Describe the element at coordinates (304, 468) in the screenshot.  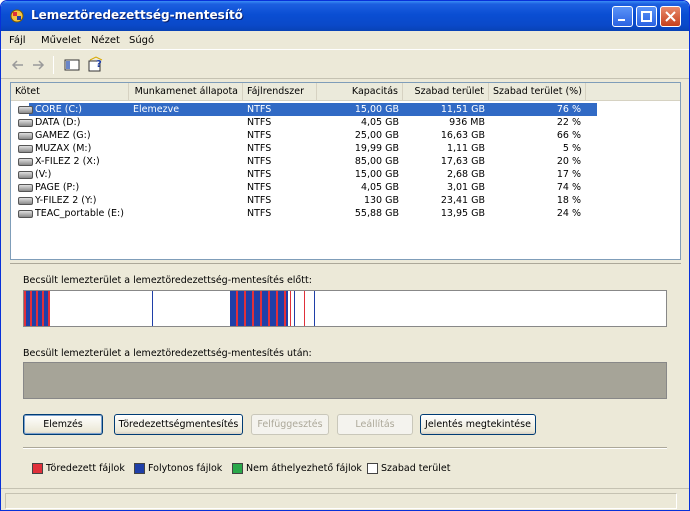
I see `unmovable-legend-label: Nem áthelyezhető fájlok` at that location.